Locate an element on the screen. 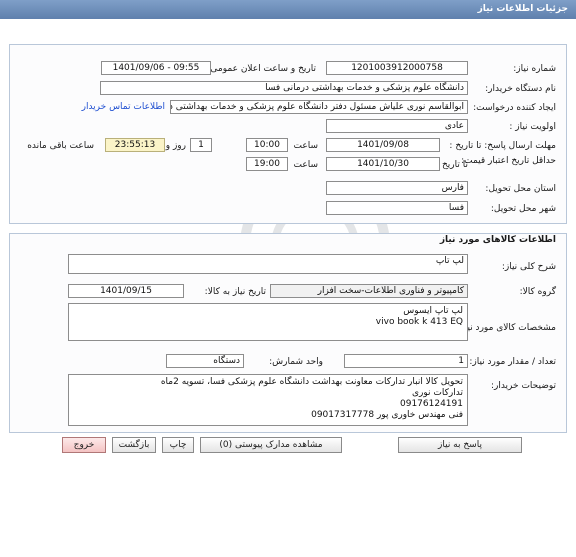  buyer-notes-line: تدارکات نوری is located at coordinates (437, 393).